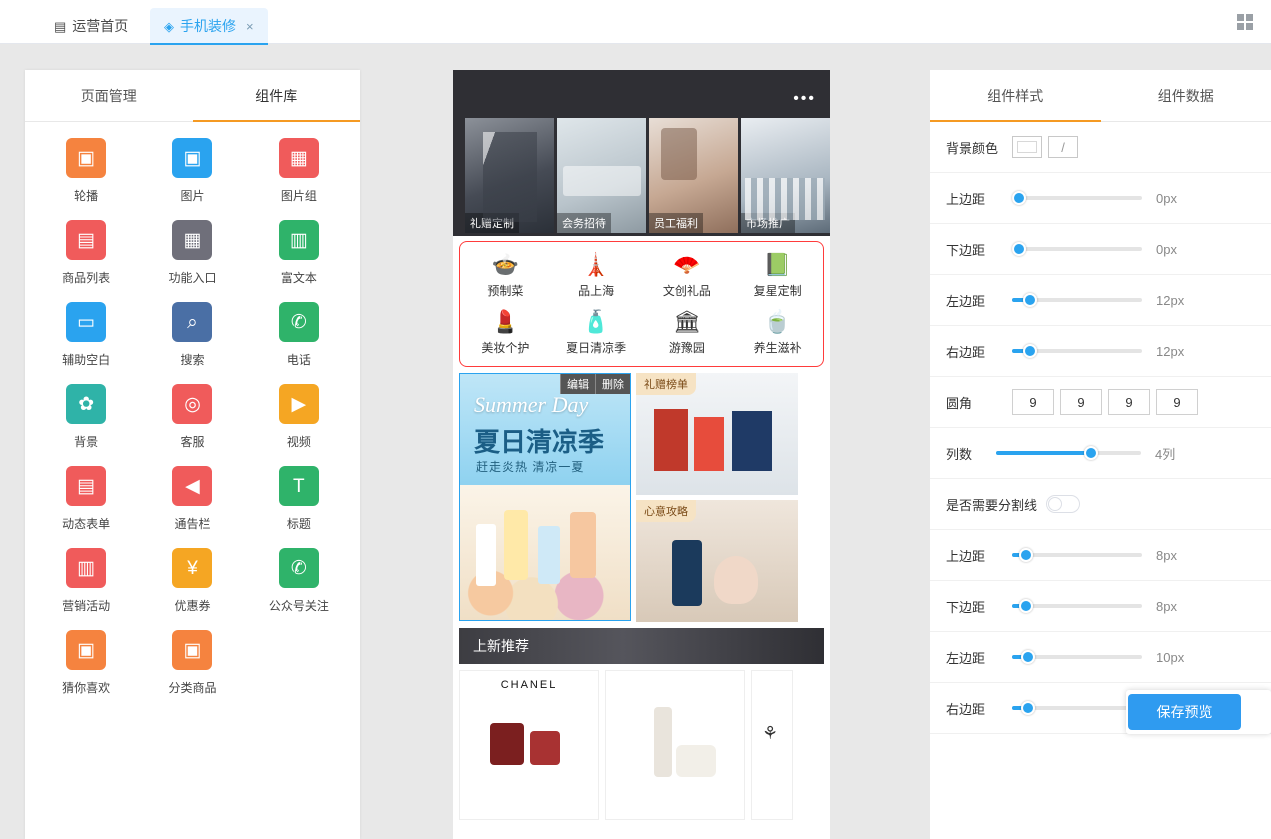  I want to click on grid-toggle-icon, so click(1245, 22).